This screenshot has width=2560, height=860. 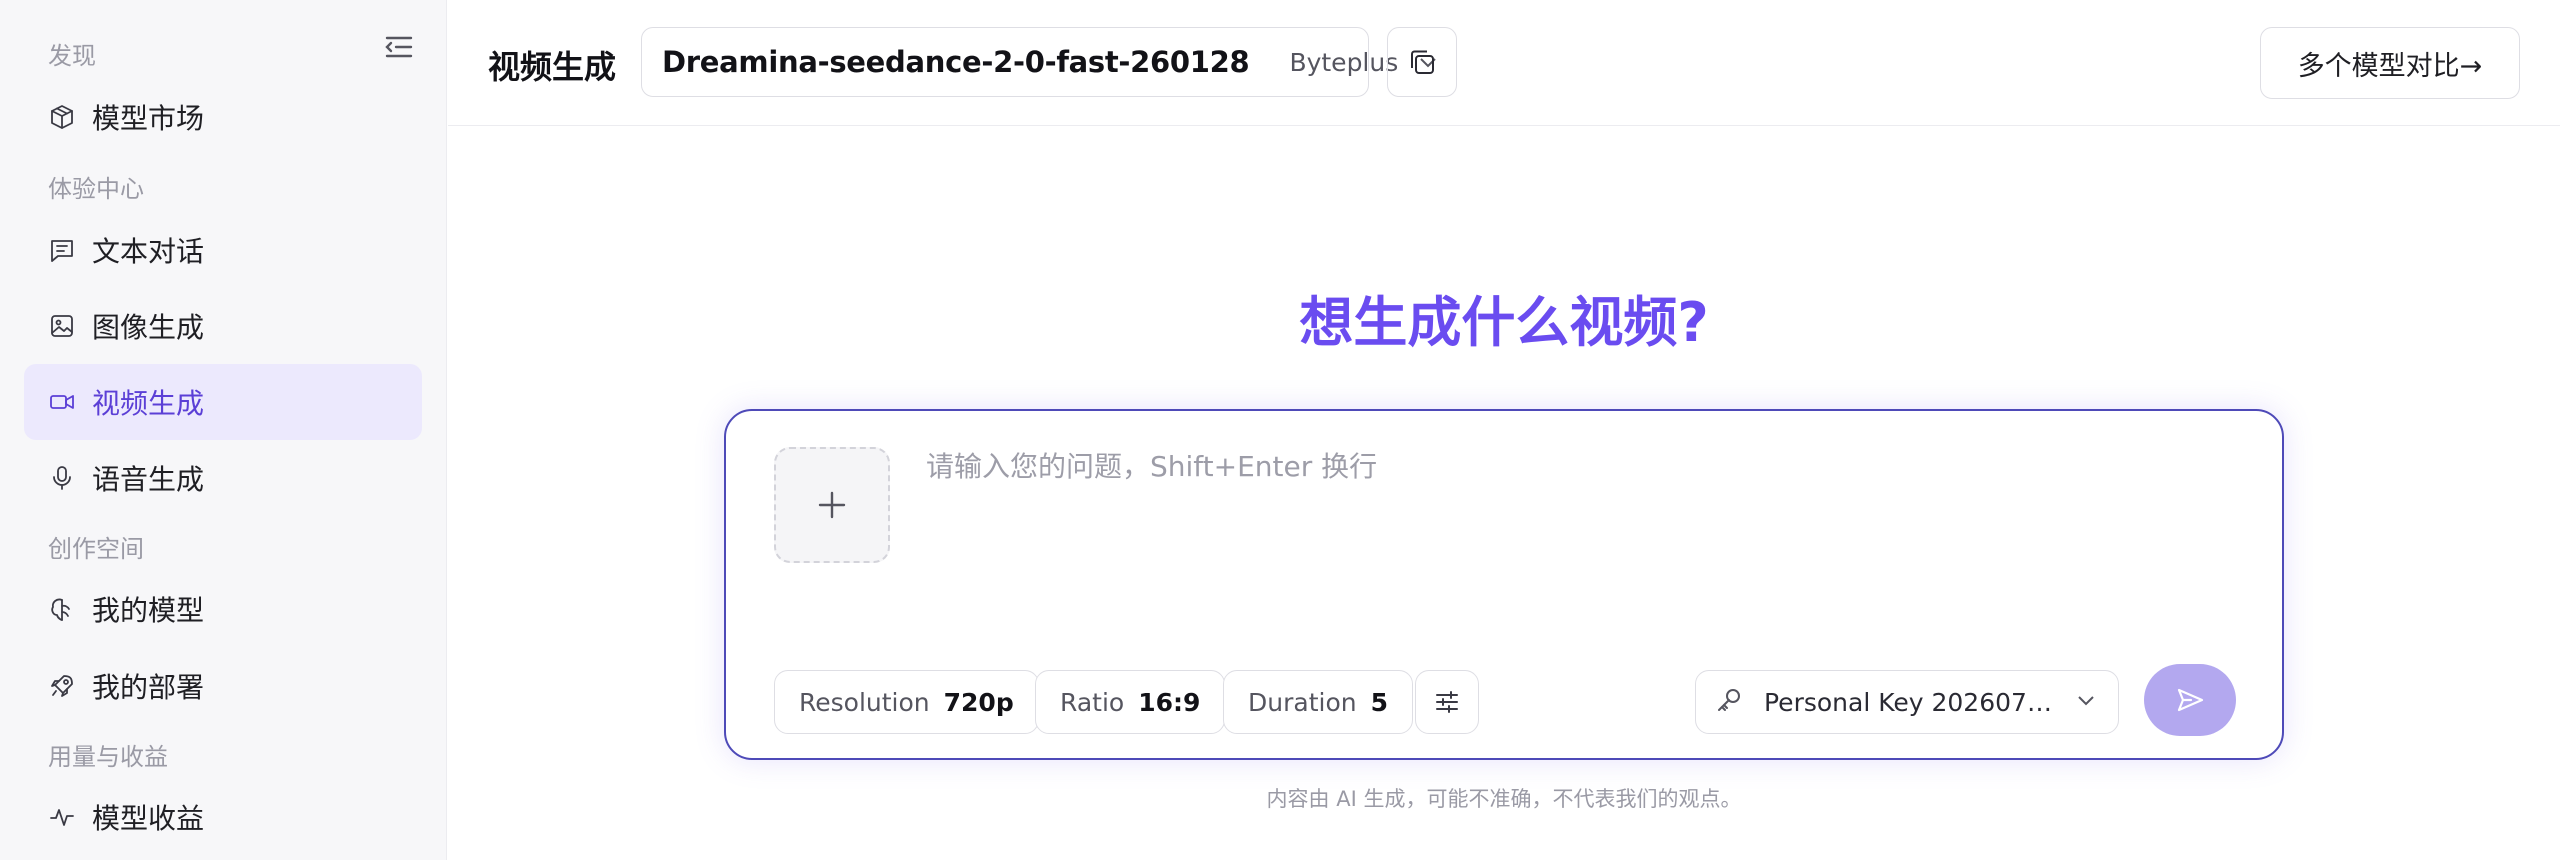 I want to click on section-discover: 发现, so click(x=72, y=56).